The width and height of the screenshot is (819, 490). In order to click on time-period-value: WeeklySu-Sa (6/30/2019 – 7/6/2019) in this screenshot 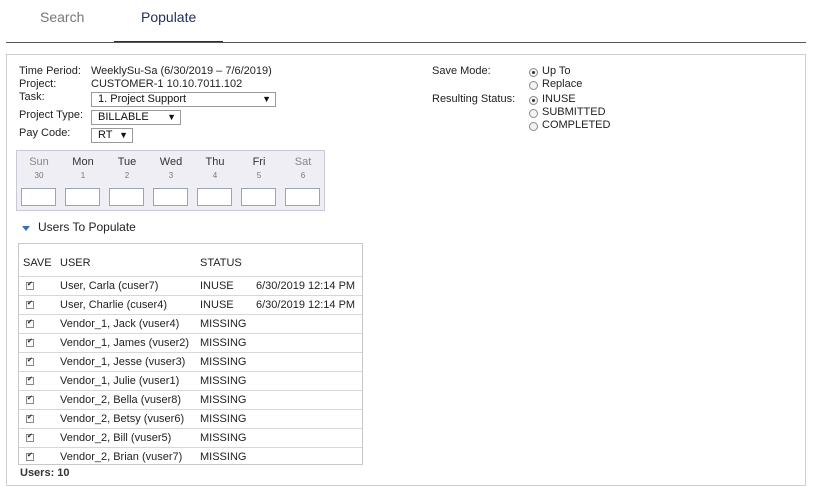, I will do `click(181, 71)`.